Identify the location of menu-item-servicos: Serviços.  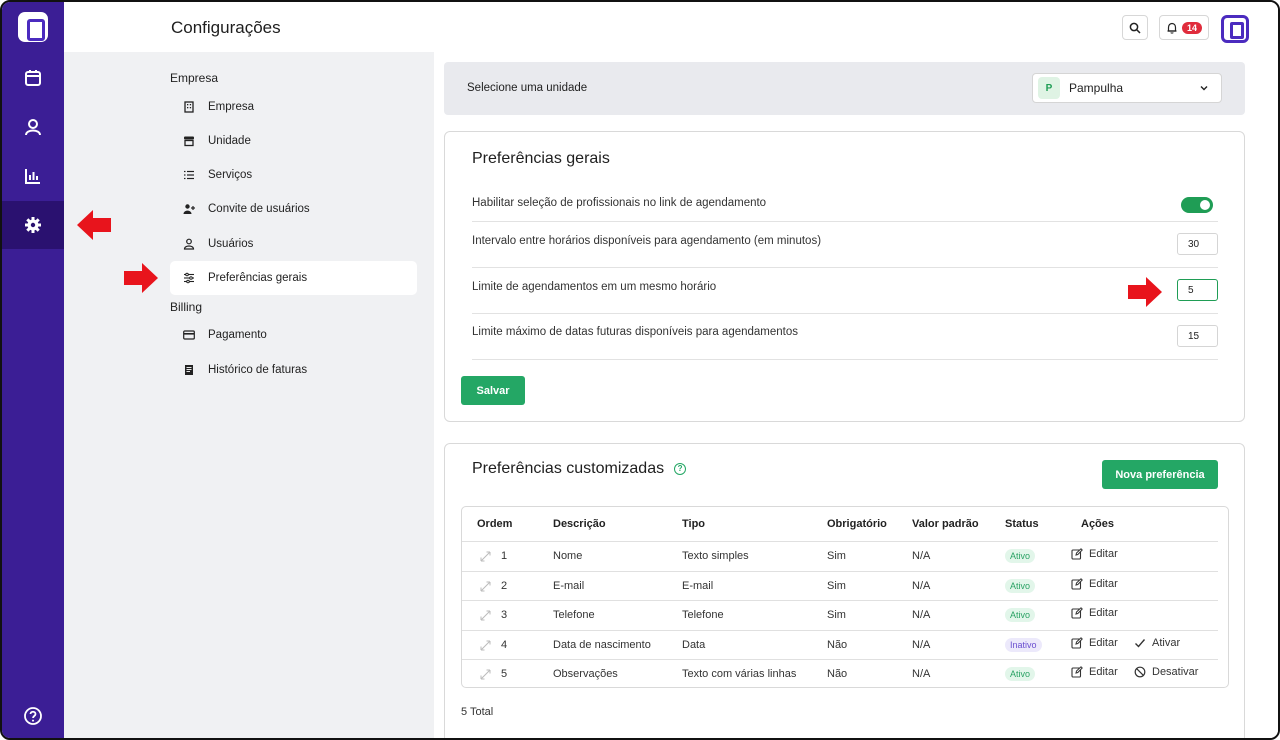
(293, 175).